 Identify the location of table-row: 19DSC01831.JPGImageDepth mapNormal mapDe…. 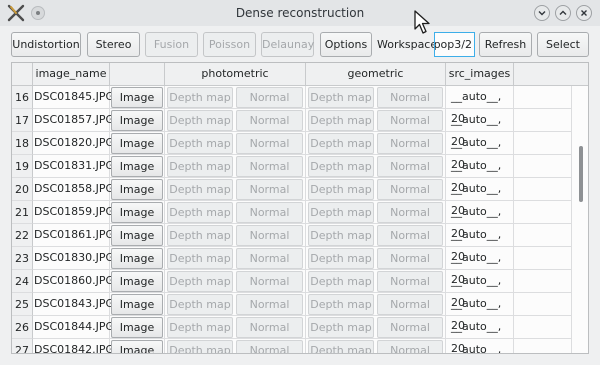
(292, 174).